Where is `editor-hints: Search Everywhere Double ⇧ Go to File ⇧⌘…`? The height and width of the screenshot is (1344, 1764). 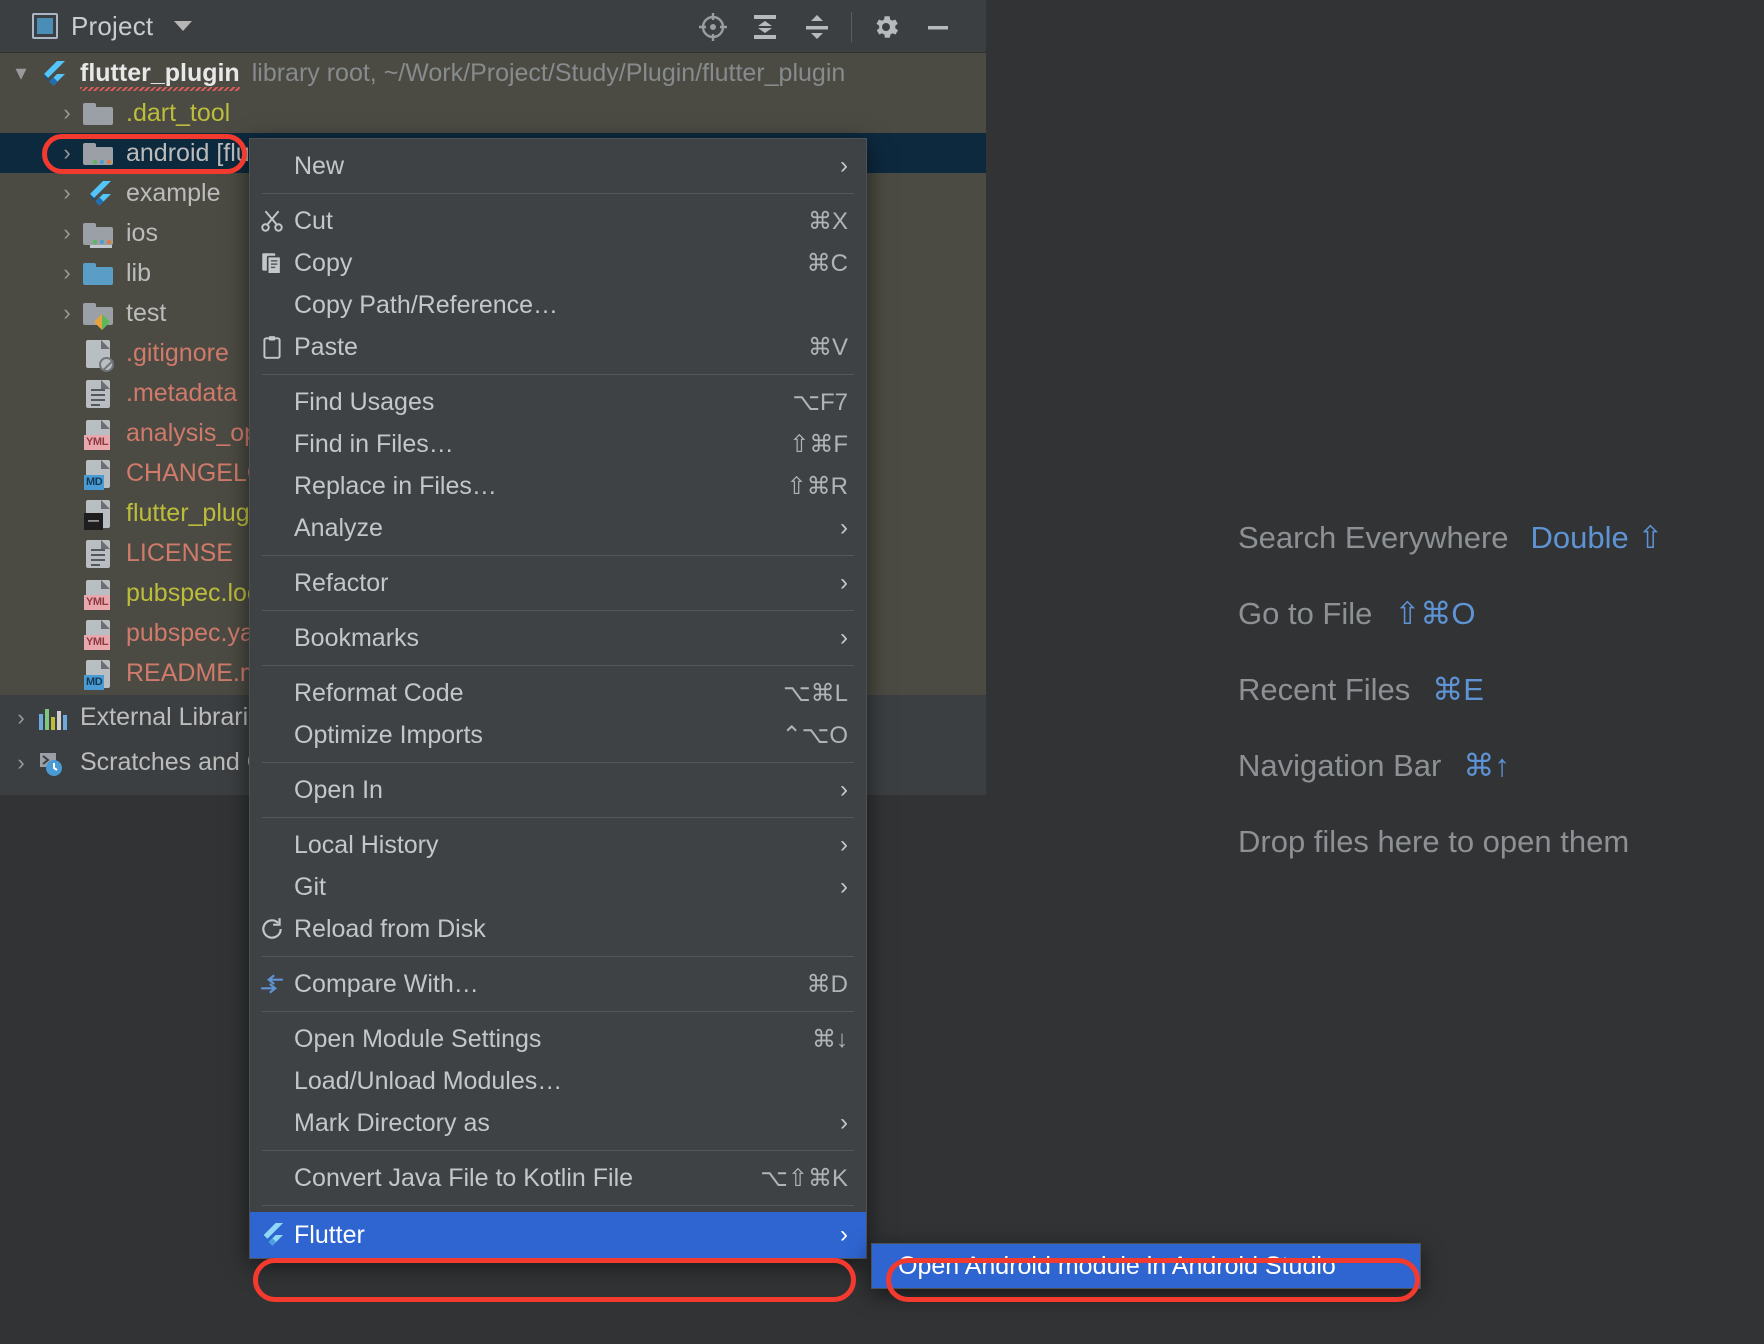
editor-hints: Search Everywhere Double ⇧ Go to File ⇧⌘… is located at coordinates (1450, 710).